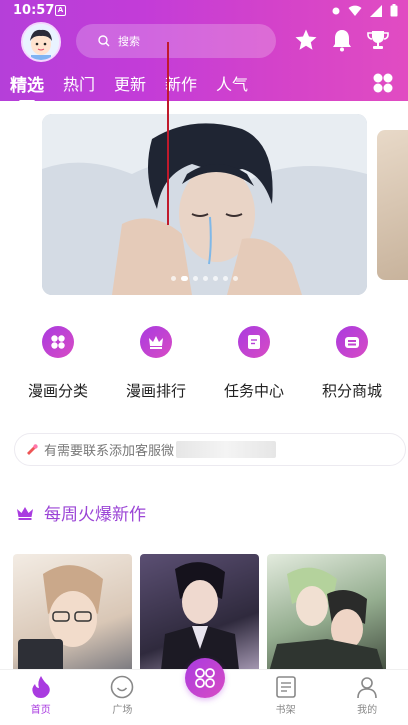 The height and width of the screenshot is (725, 408). I want to click on header: 10:57 A 搜索 精选 热门 更新 新作 人气, so click(204, 51).